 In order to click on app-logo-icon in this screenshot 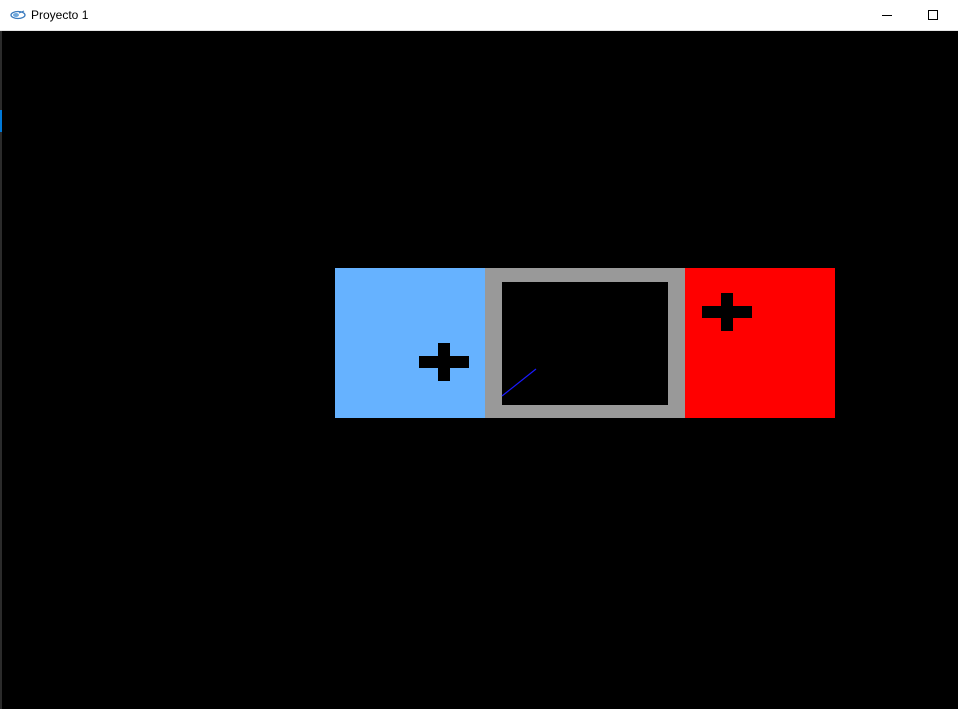, I will do `click(18, 15)`.